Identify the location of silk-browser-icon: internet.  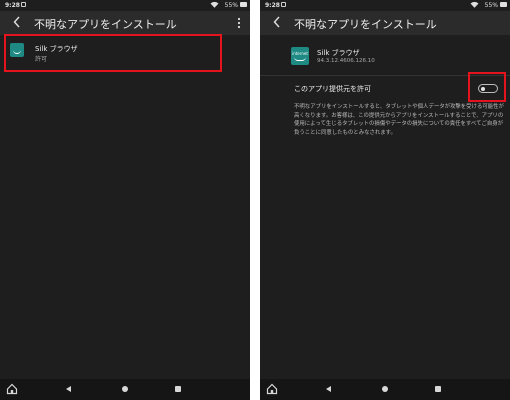
(300, 56).